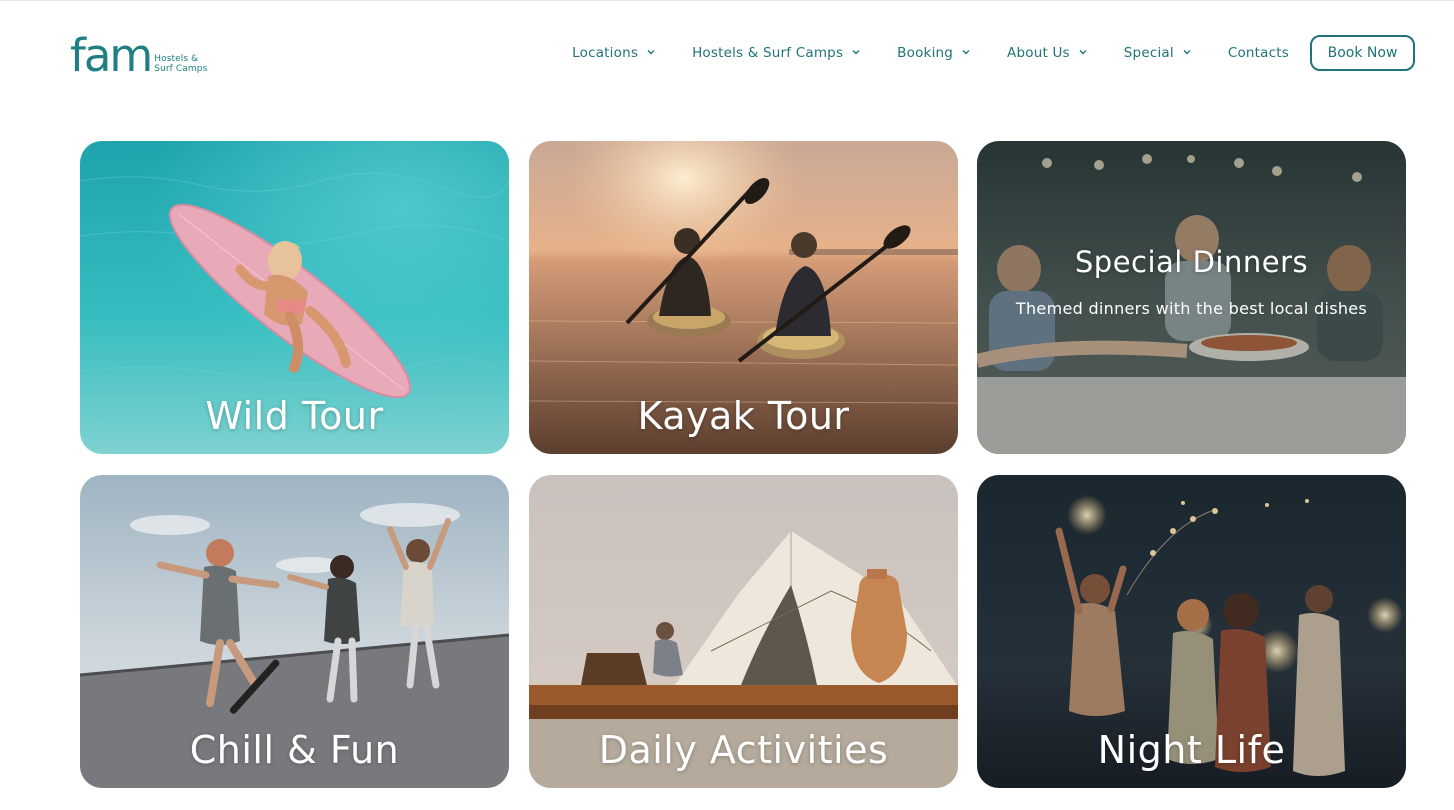 The width and height of the screenshot is (1454, 810). Describe the element at coordinates (743, 416) in the screenshot. I see `card-kayak-tour-title: Kayak Tour` at that location.